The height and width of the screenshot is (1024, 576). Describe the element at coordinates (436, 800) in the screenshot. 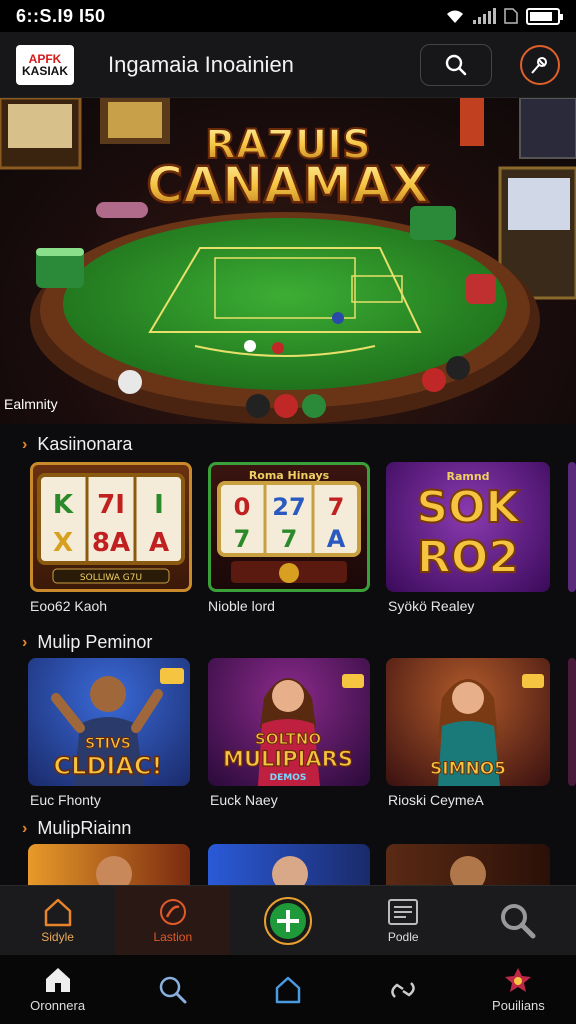

I see `game-card-label: Rioski CeymeA` at that location.